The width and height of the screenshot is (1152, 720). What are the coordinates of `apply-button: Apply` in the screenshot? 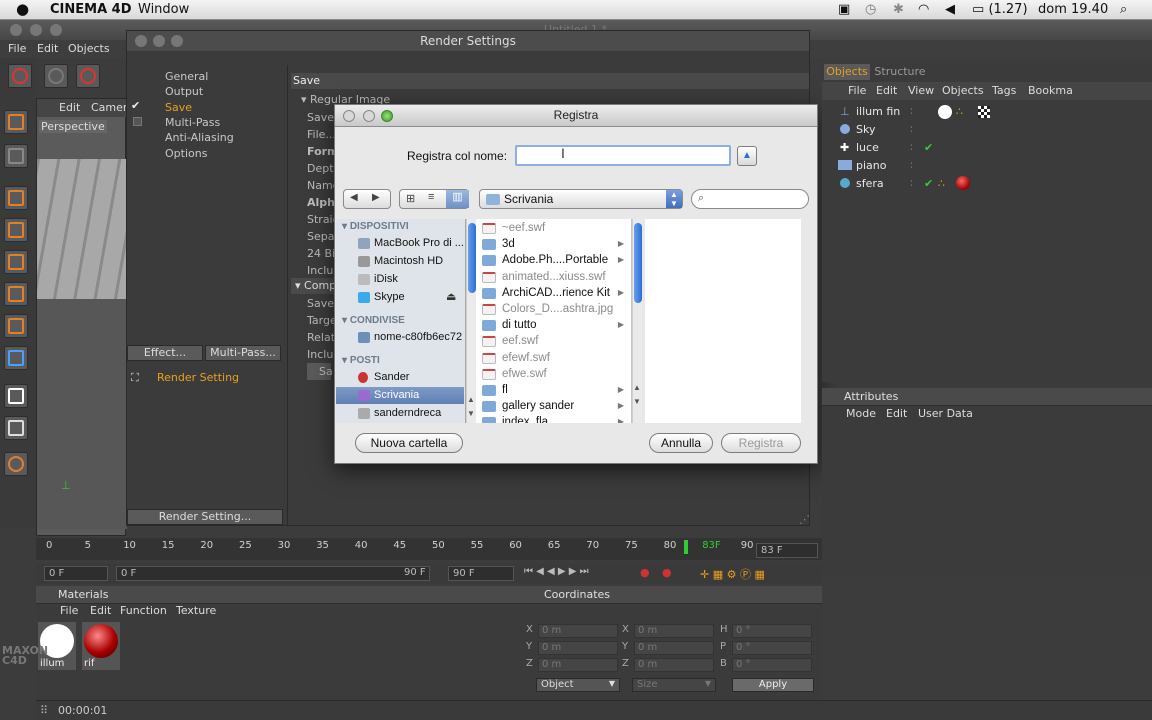 It's located at (773, 685).